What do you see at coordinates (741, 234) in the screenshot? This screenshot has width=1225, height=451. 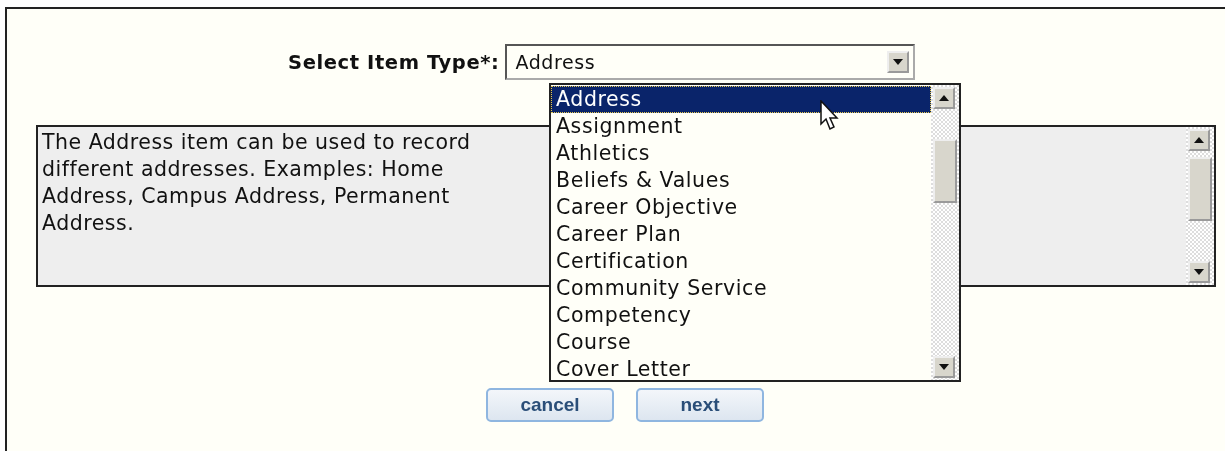 I see `dropdown-option: Career Plan` at bounding box center [741, 234].